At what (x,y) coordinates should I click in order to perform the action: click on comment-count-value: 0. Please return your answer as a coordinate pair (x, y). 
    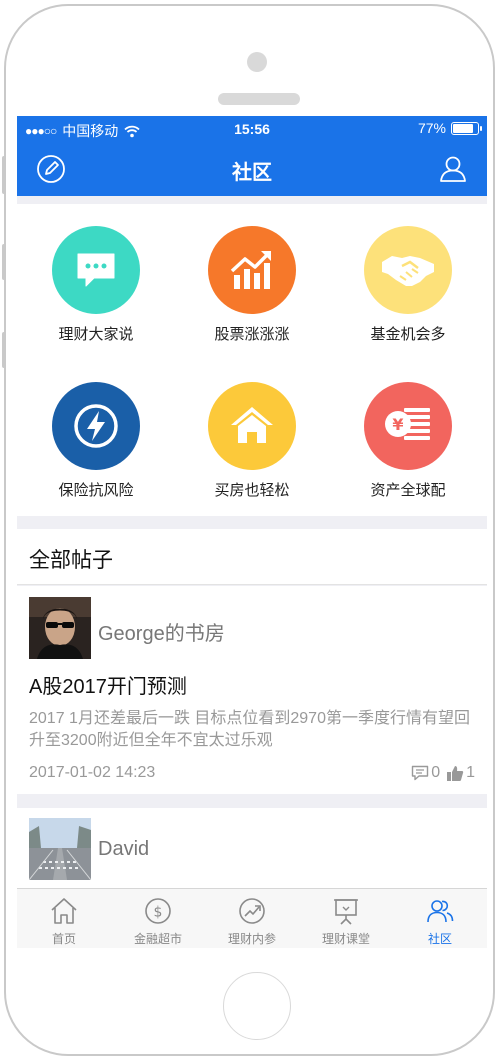
    Looking at the image, I should click on (436, 772).